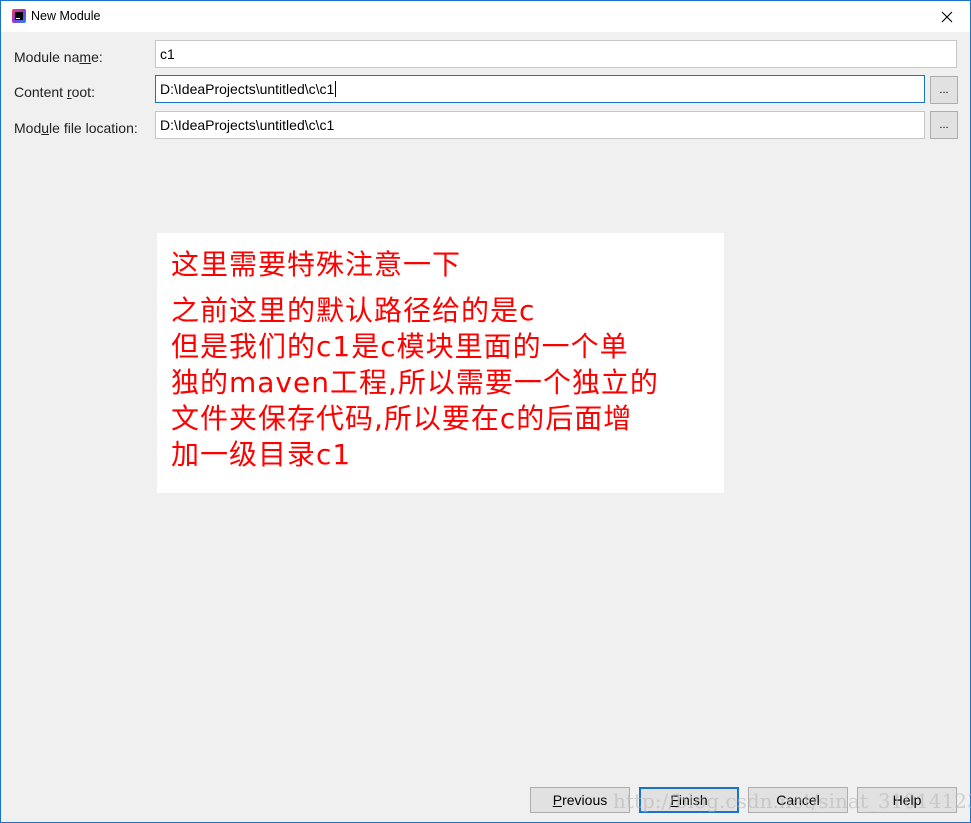  What do you see at coordinates (19, 16) in the screenshot?
I see `intellij-idea-icon` at bounding box center [19, 16].